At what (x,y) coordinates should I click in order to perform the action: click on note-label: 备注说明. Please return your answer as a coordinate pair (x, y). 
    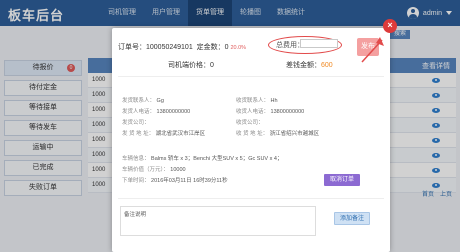
    Looking at the image, I should click on (135, 215).